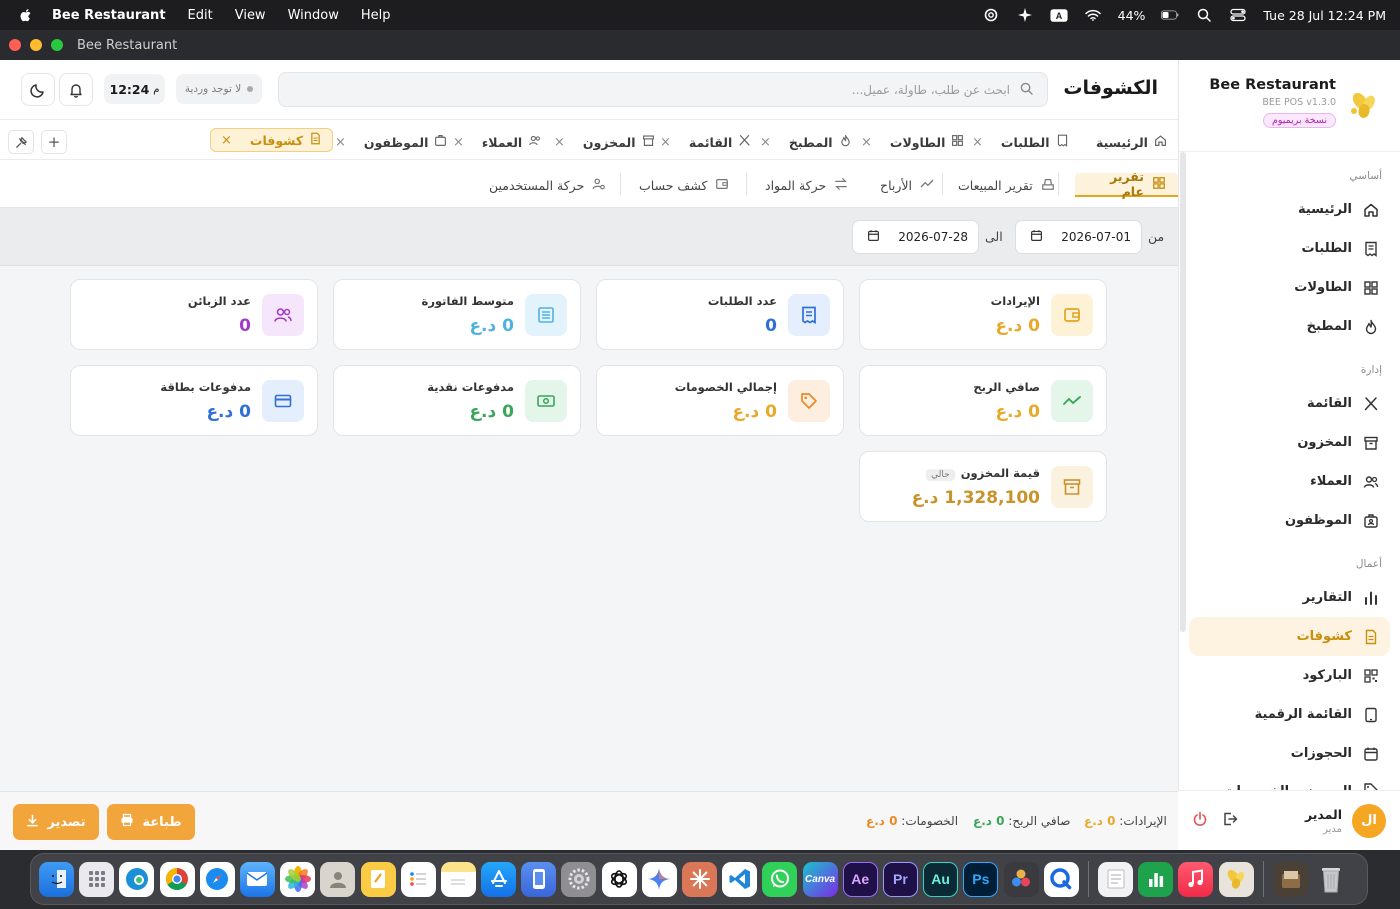  Describe the element at coordinates (780, 879) in the screenshot. I see `whatsapp-icon` at that location.